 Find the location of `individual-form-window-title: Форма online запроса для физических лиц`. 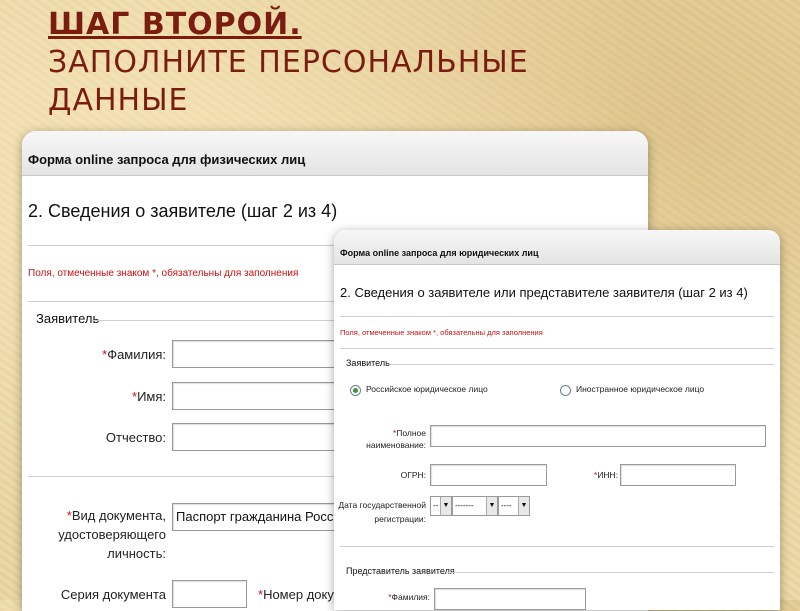

individual-form-window-title: Форма online запроса для физических лиц is located at coordinates (335, 153).